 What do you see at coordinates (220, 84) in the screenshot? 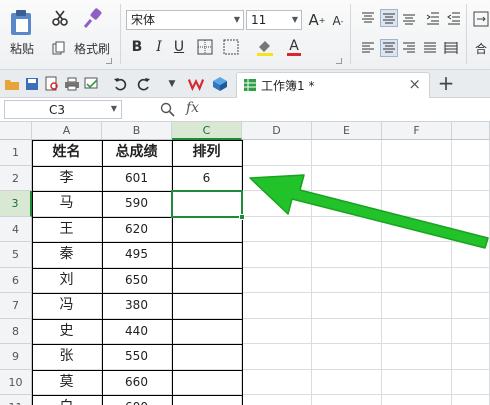
I see `cloud-cube-icon` at bounding box center [220, 84].